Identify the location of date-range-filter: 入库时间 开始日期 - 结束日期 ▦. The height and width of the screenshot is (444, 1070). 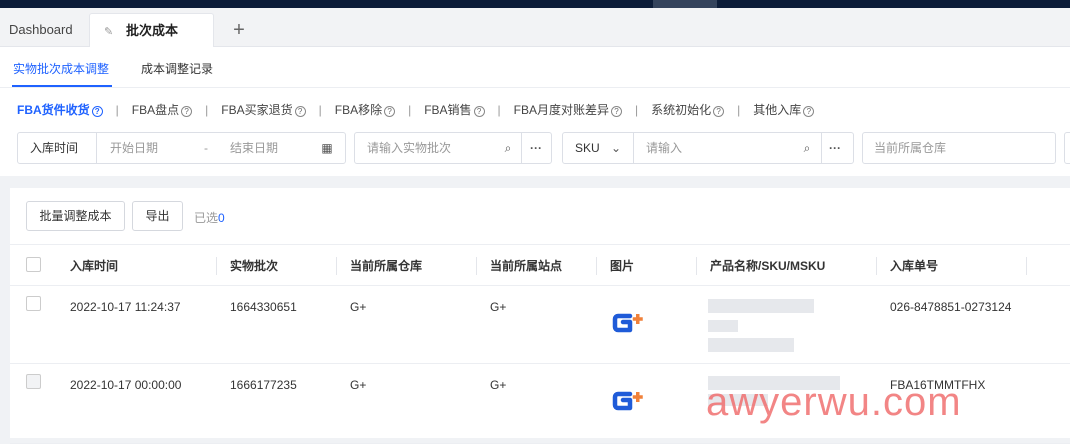
(181, 148).